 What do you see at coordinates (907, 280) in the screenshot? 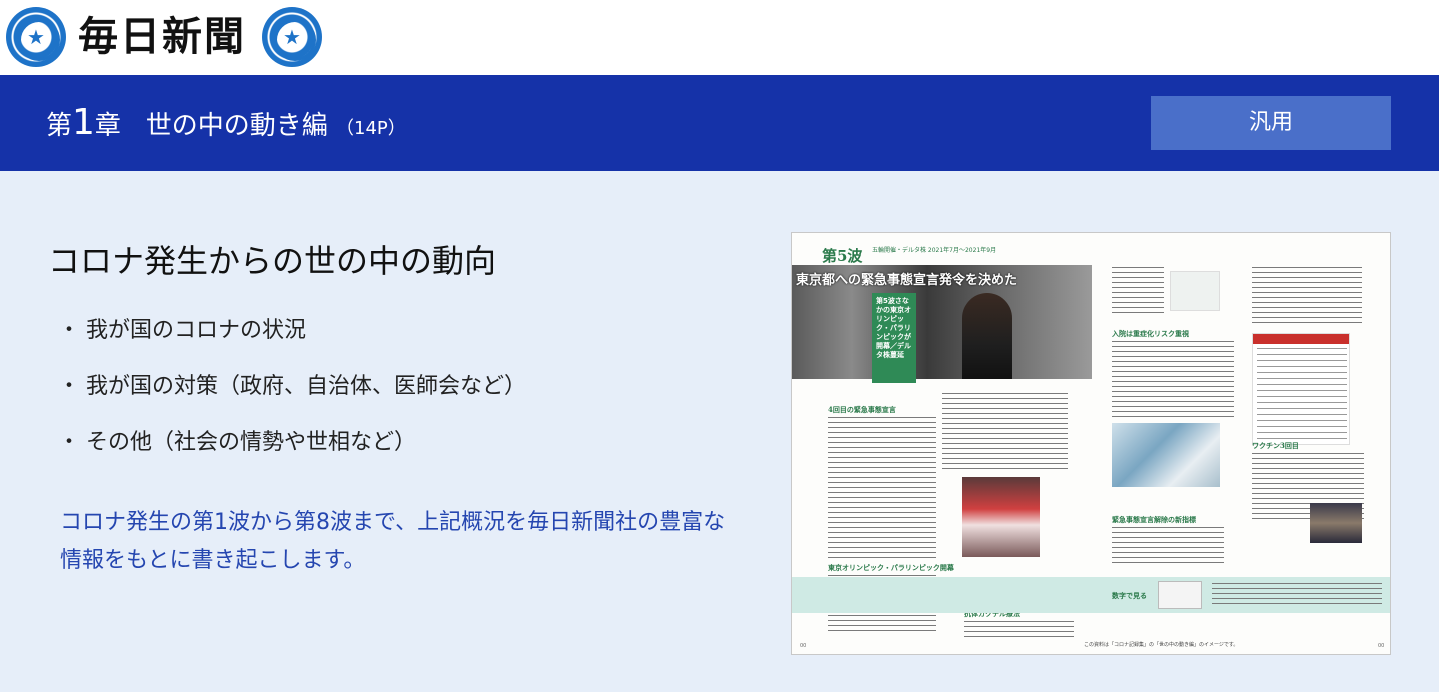
I see `spread-headline: 東京都への緊急事態宣言発令を決めた` at bounding box center [907, 280].